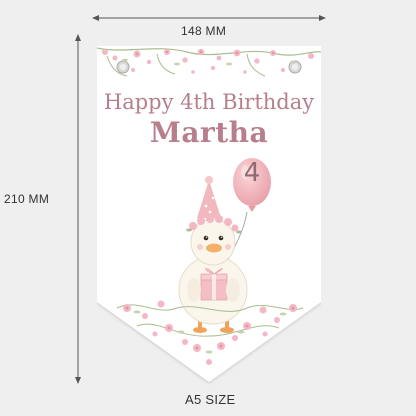  Describe the element at coordinates (209, 132) in the screenshot. I see `banner-name: Martha` at that location.